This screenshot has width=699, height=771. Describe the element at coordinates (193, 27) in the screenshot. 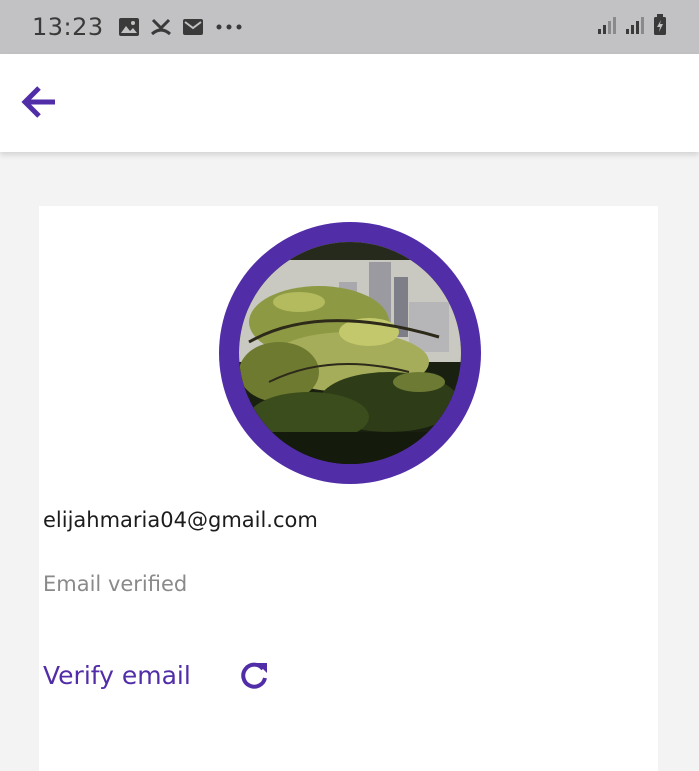

I see `mail-icon` at that location.